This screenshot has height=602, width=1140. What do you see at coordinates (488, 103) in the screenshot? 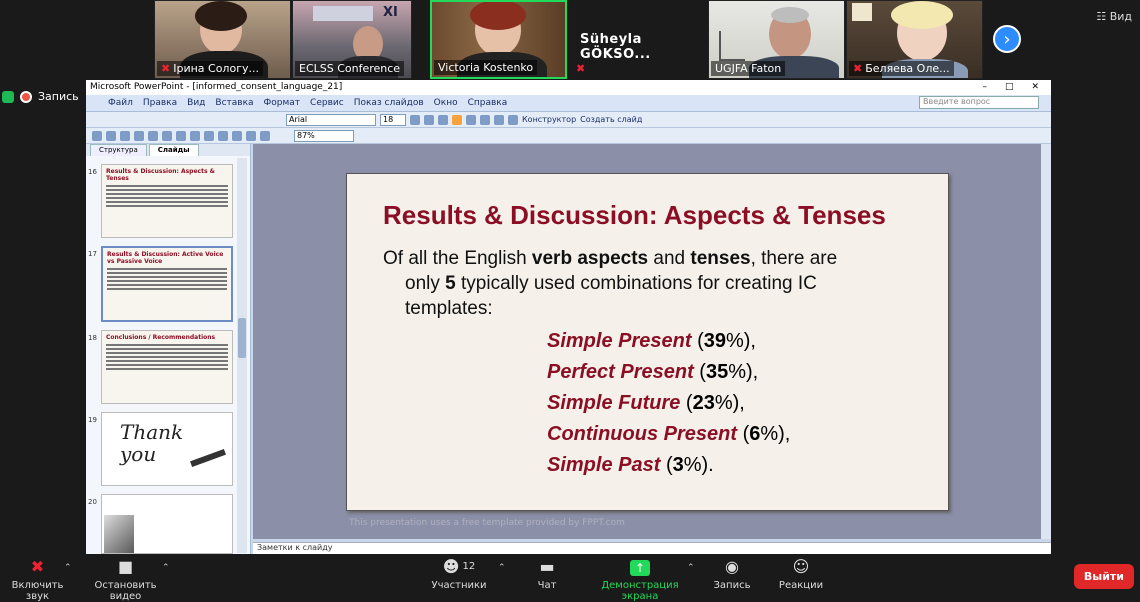
I see `menu-help: Справка` at bounding box center [488, 103].